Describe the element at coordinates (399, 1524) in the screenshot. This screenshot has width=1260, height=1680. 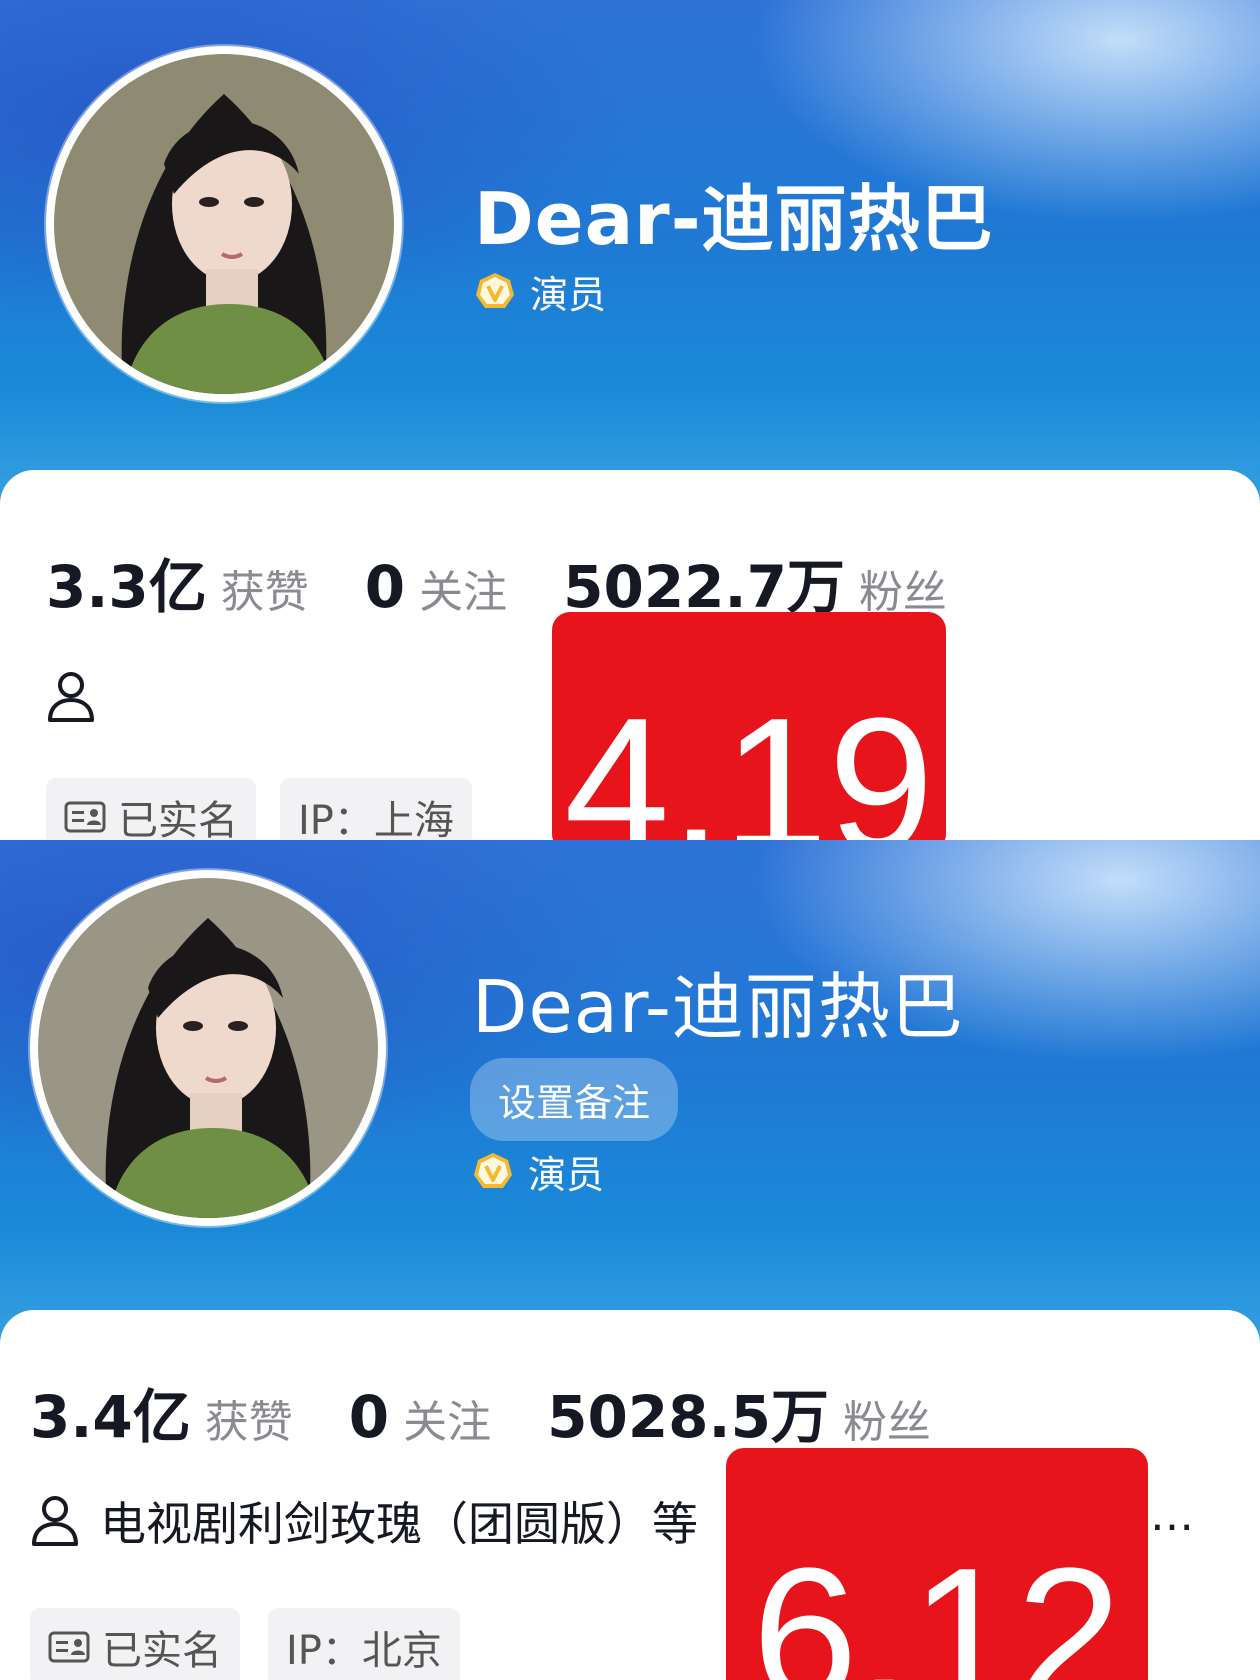
I see `bio-text: 电视剧利剑玫瑰（团圆版）等` at that location.